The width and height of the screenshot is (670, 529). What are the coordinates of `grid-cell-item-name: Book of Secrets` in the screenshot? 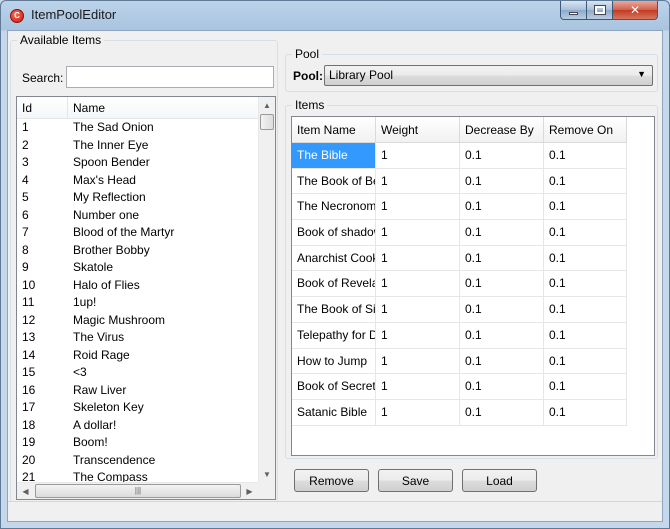 It's located at (334, 387).